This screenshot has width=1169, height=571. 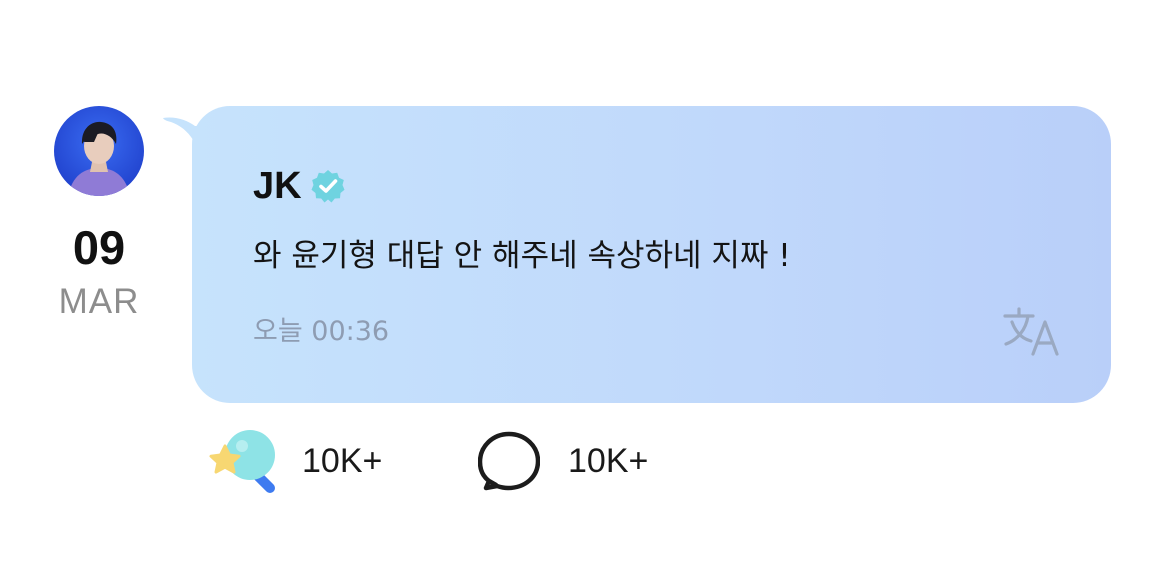 I want to click on author: JK, so click(x=299, y=186).